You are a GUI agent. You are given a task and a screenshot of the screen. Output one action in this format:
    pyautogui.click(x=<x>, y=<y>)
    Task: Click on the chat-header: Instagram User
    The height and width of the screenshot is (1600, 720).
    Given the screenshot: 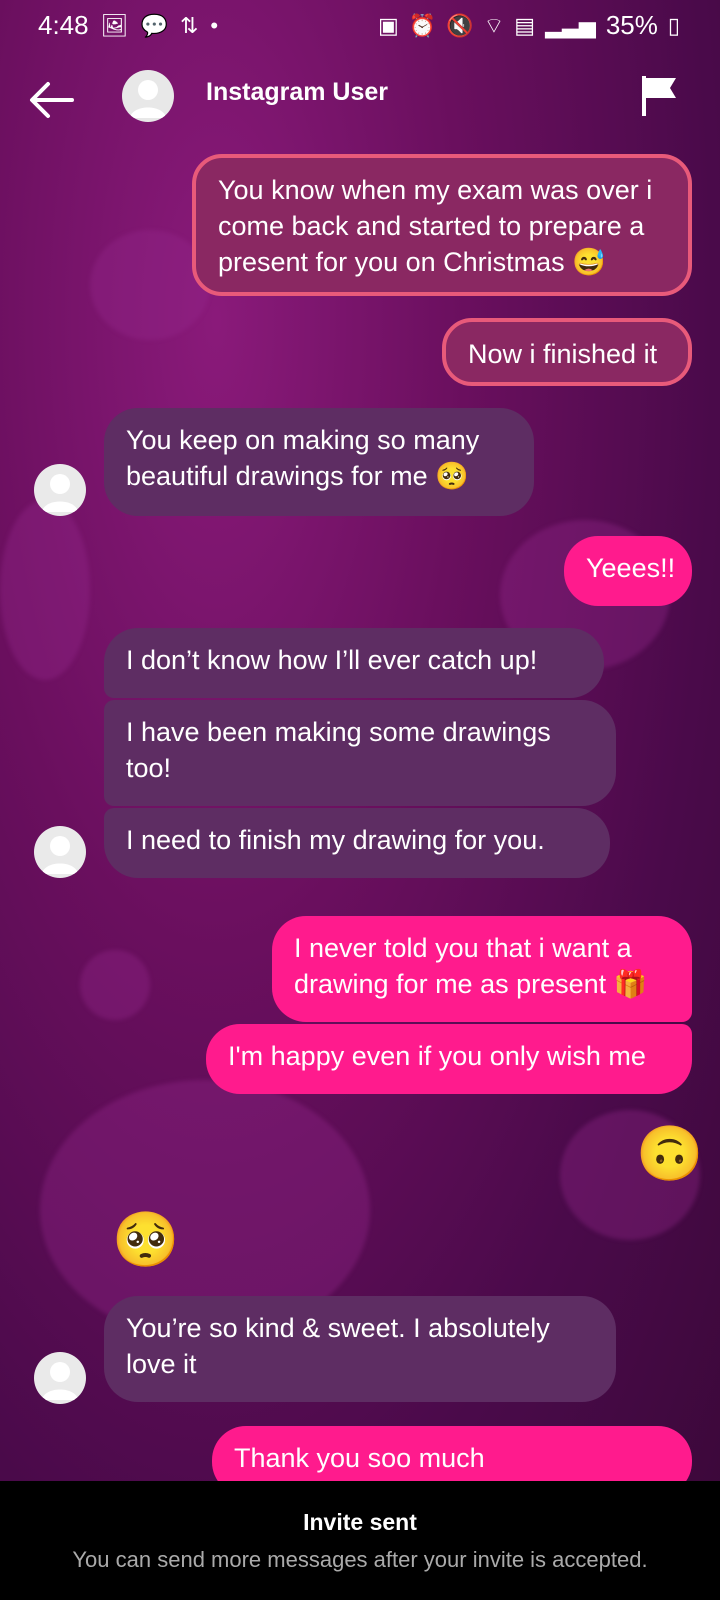 What is the action you would take?
    pyautogui.click(x=360, y=100)
    